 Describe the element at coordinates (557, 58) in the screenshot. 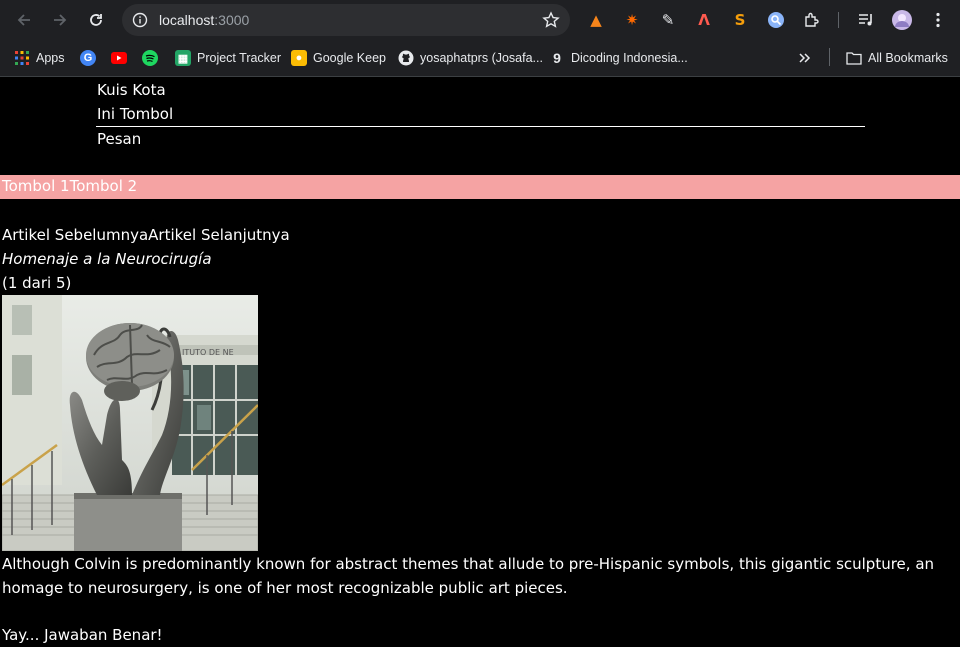

I see `dicoding-icon: 9` at that location.